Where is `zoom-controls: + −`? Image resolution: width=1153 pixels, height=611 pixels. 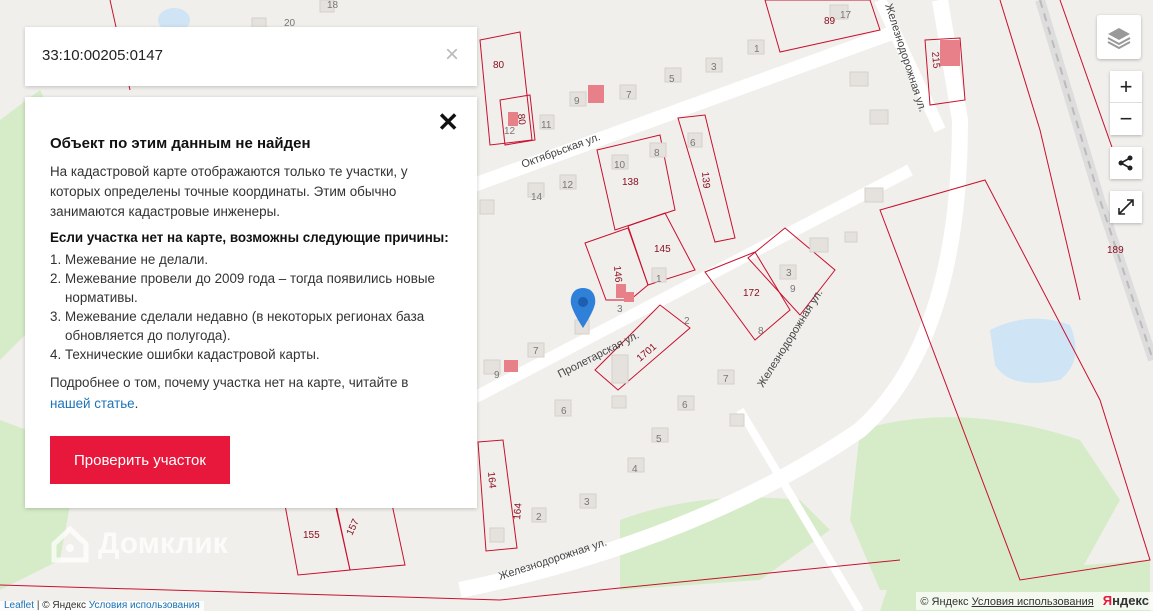 zoom-controls: + − is located at coordinates (1126, 103).